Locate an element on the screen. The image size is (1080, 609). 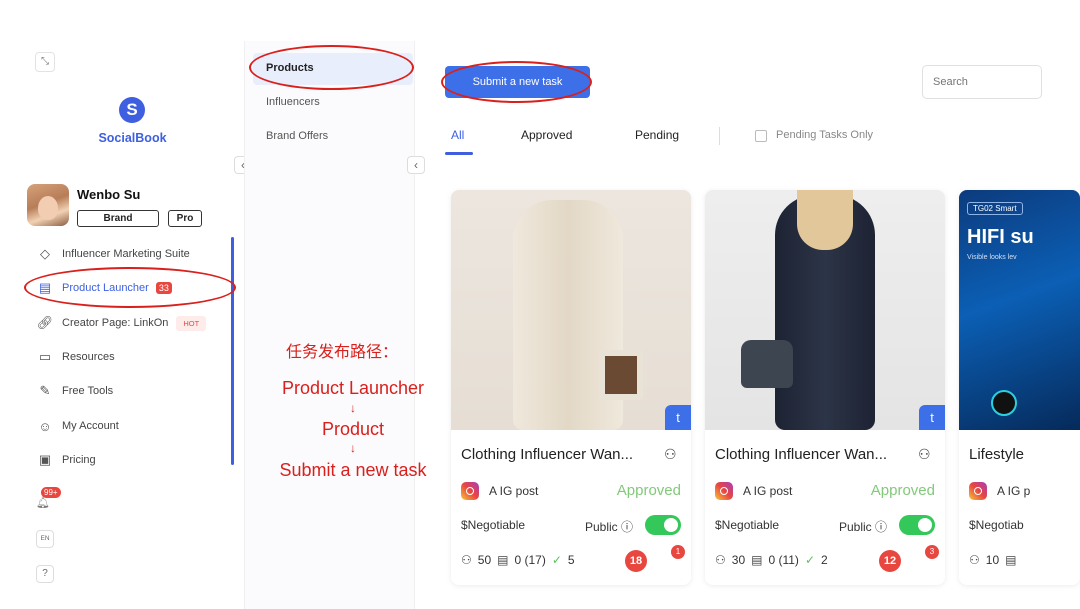
link-icon: 🔗︎ is located at coordinates (45, 322).